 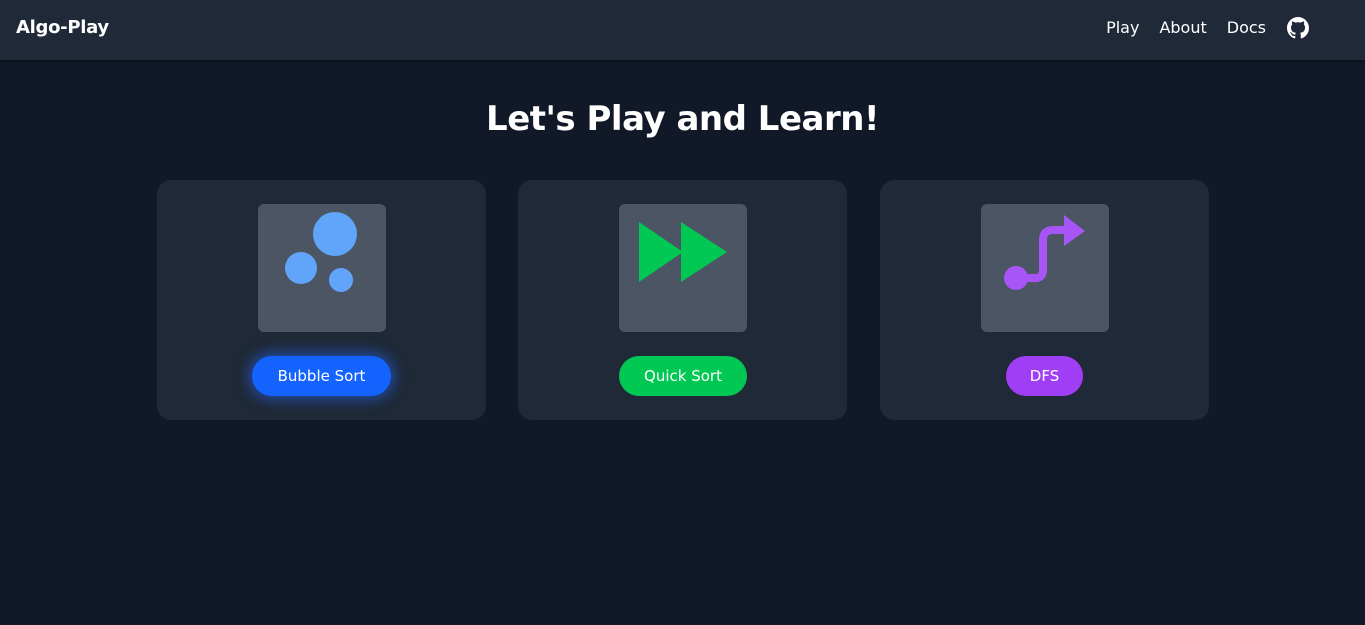 What do you see at coordinates (1122, 28) in the screenshot?
I see `nav-link-play: Play` at bounding box center [1122, 28].